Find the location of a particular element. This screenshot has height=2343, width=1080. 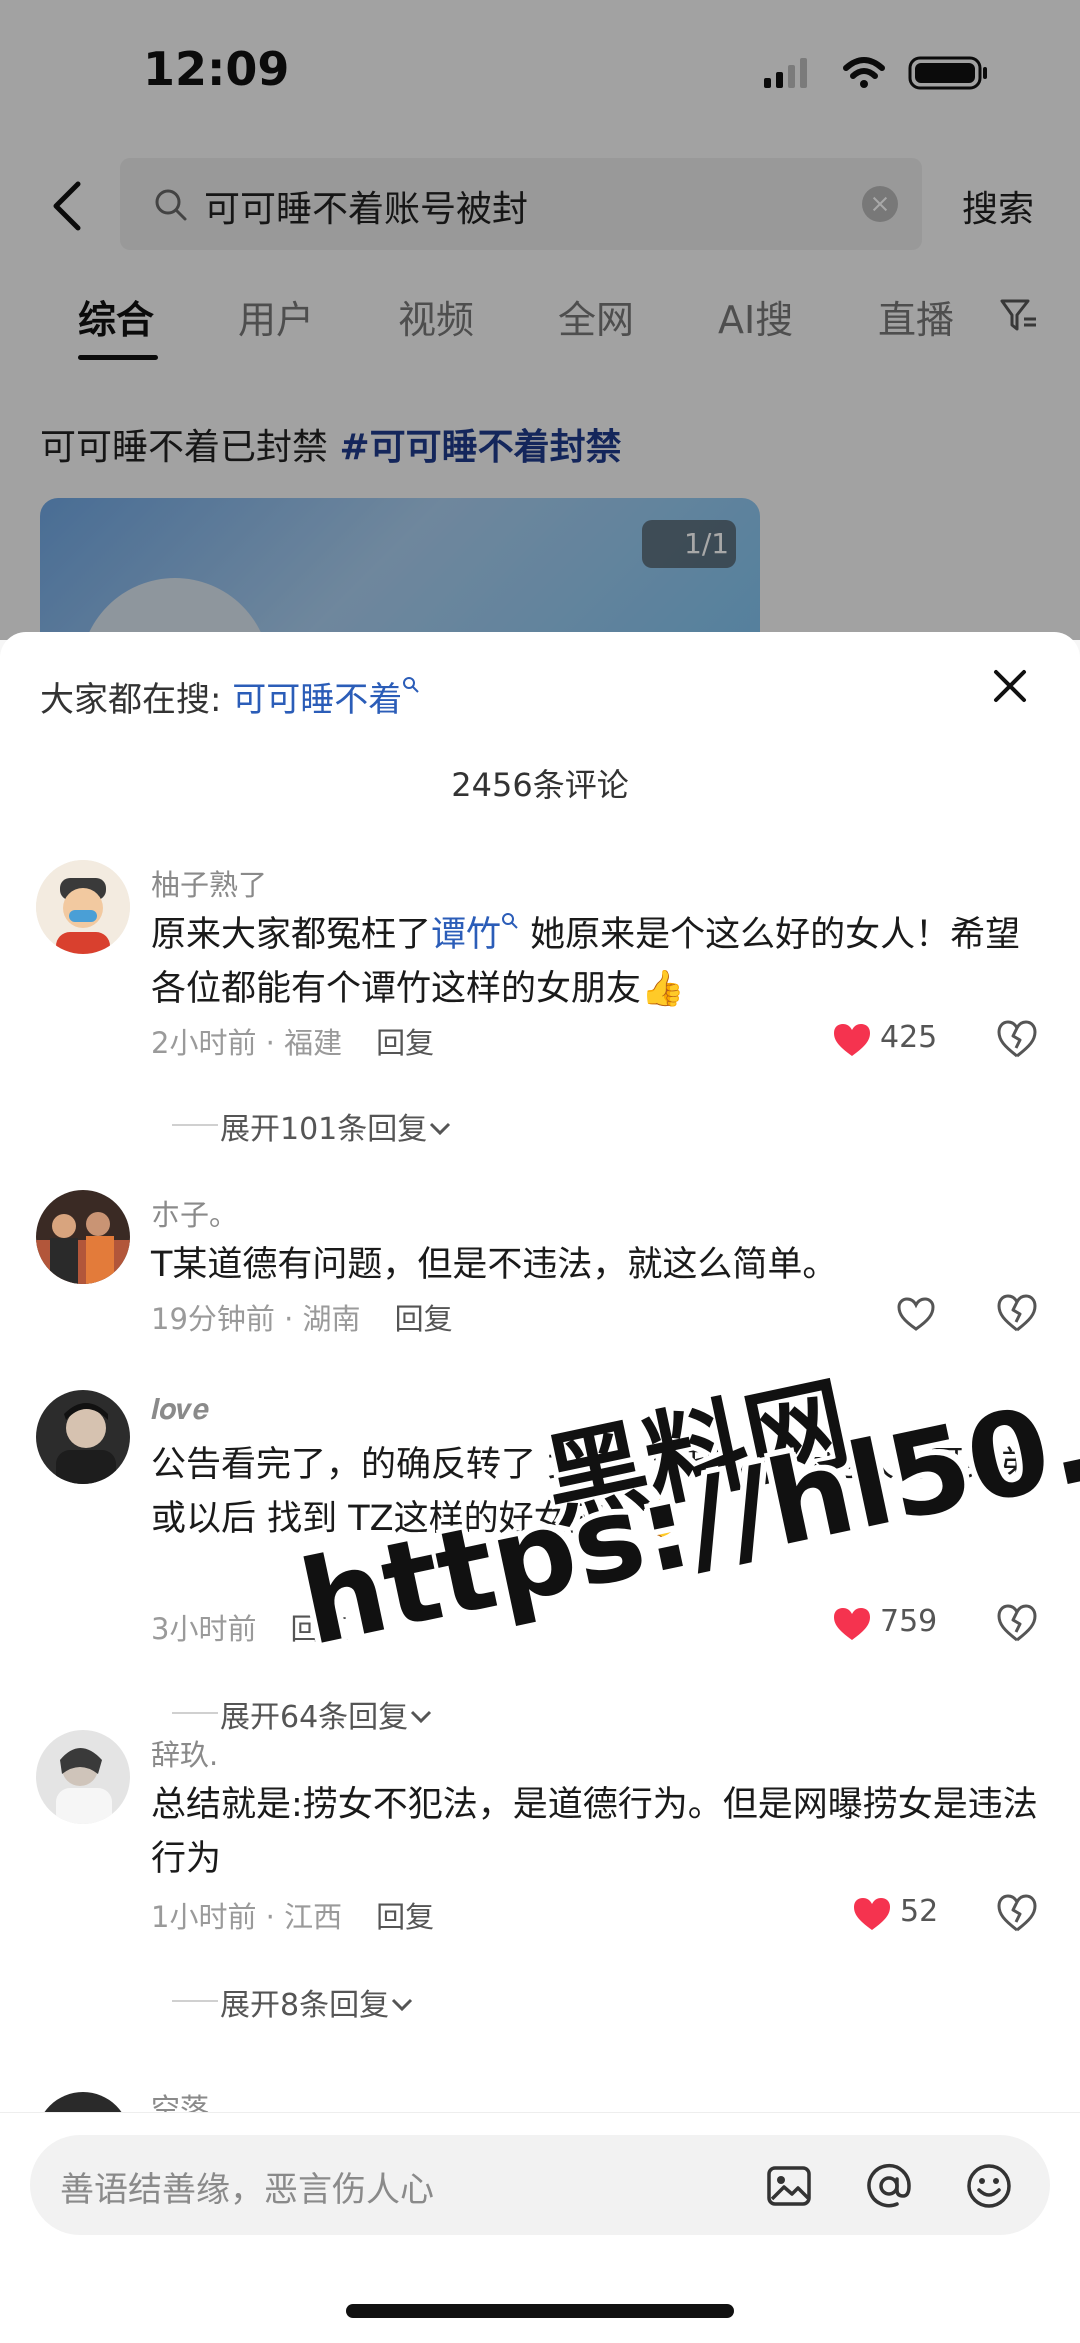

comment-meta: 2小时前 · 福建 回复 is located at coordinates (292, 1041).